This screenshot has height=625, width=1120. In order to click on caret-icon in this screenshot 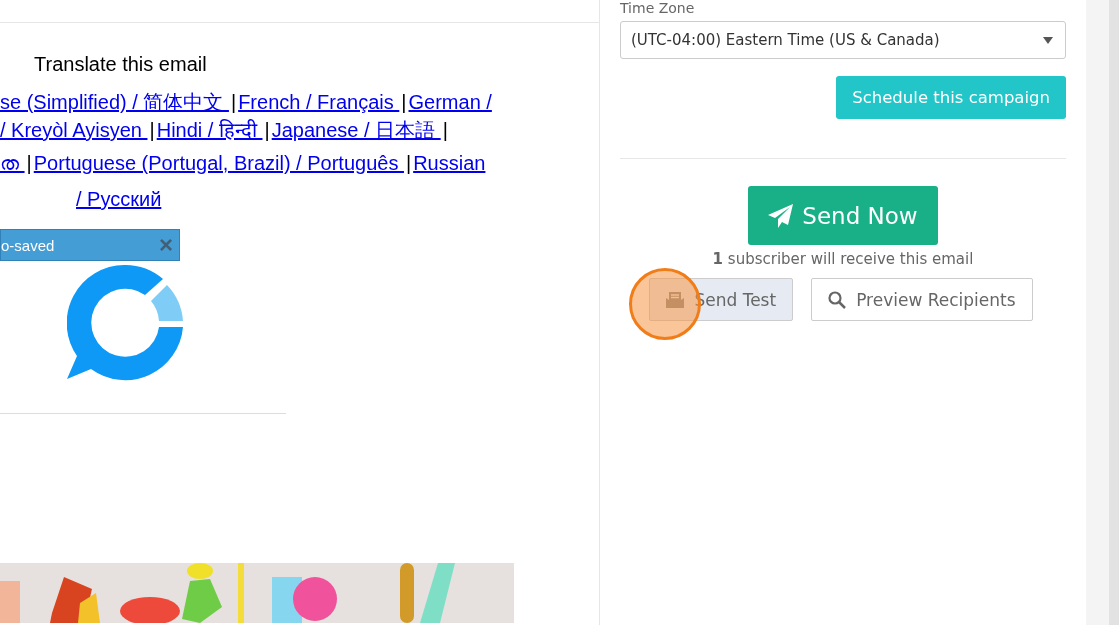, I will do `click(1048, 40)`.